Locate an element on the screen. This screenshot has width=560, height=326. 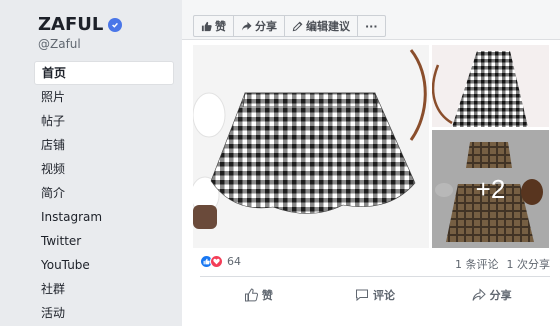
verified-badge-icon is located at coordinates (115, 24).